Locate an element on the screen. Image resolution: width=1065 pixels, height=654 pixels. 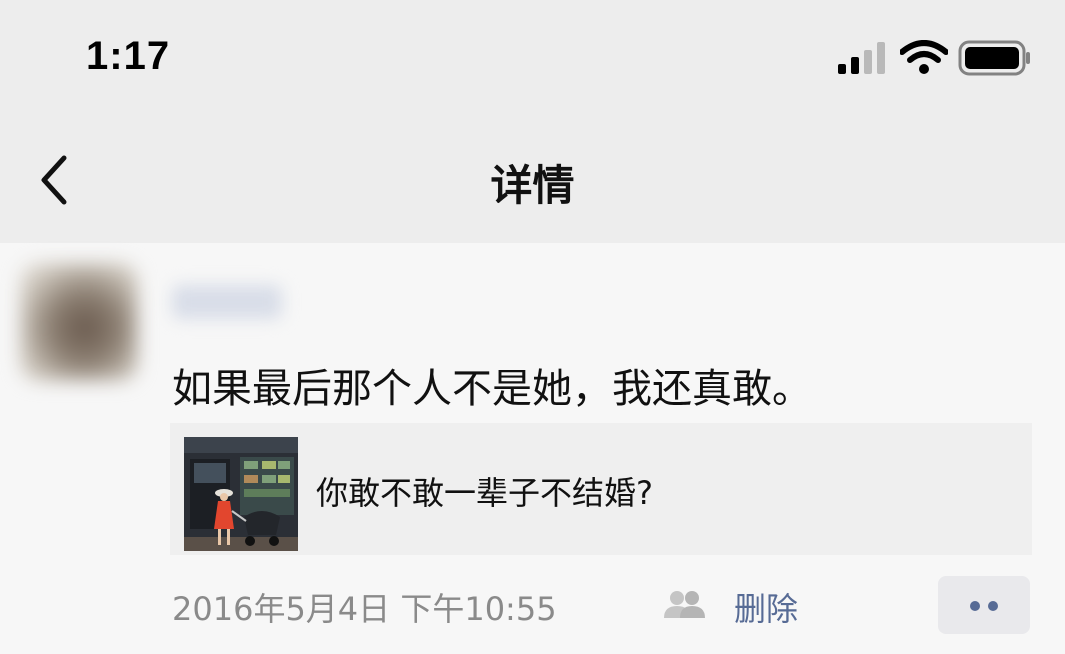
wifi-icon is located at coordinates (924, 57).